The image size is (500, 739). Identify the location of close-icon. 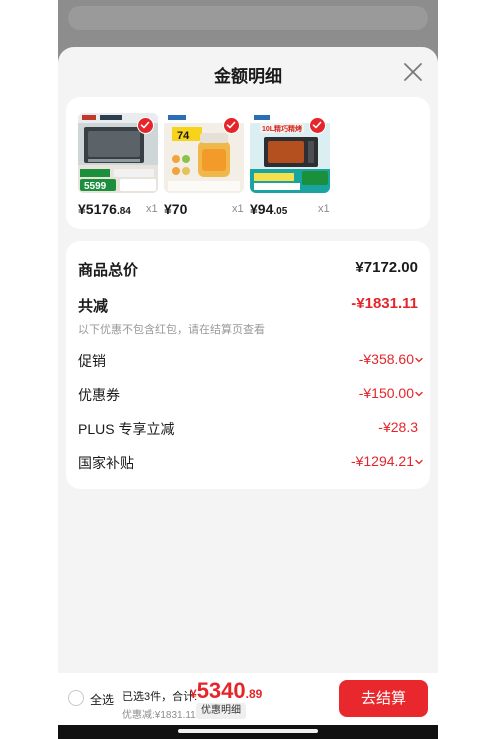
(413, 72).